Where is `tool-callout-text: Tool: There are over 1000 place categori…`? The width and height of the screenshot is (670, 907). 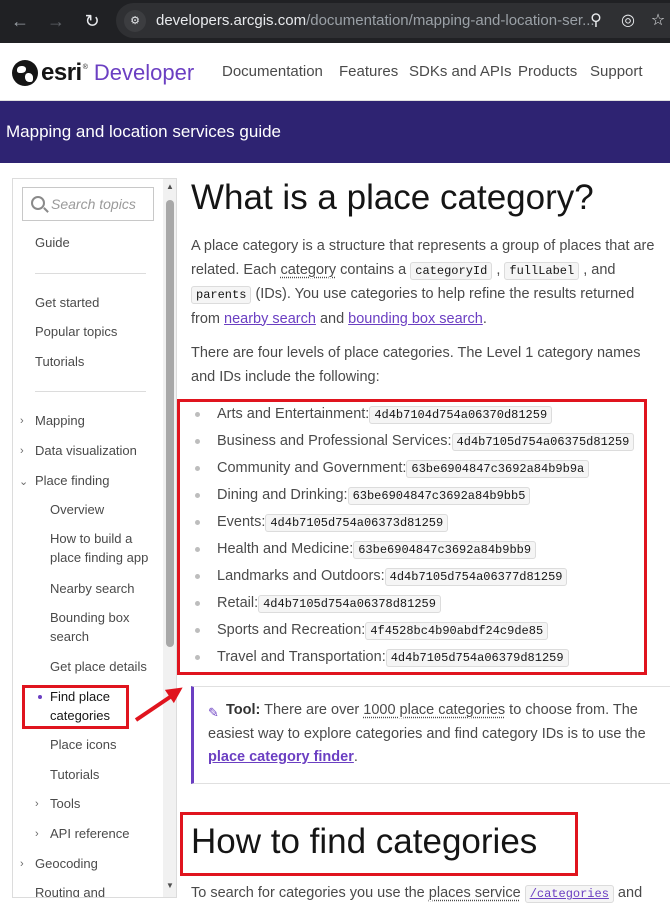 tool-callout-text: Tool: There are over 1000 place categori… is located at coordinates (435, 734).